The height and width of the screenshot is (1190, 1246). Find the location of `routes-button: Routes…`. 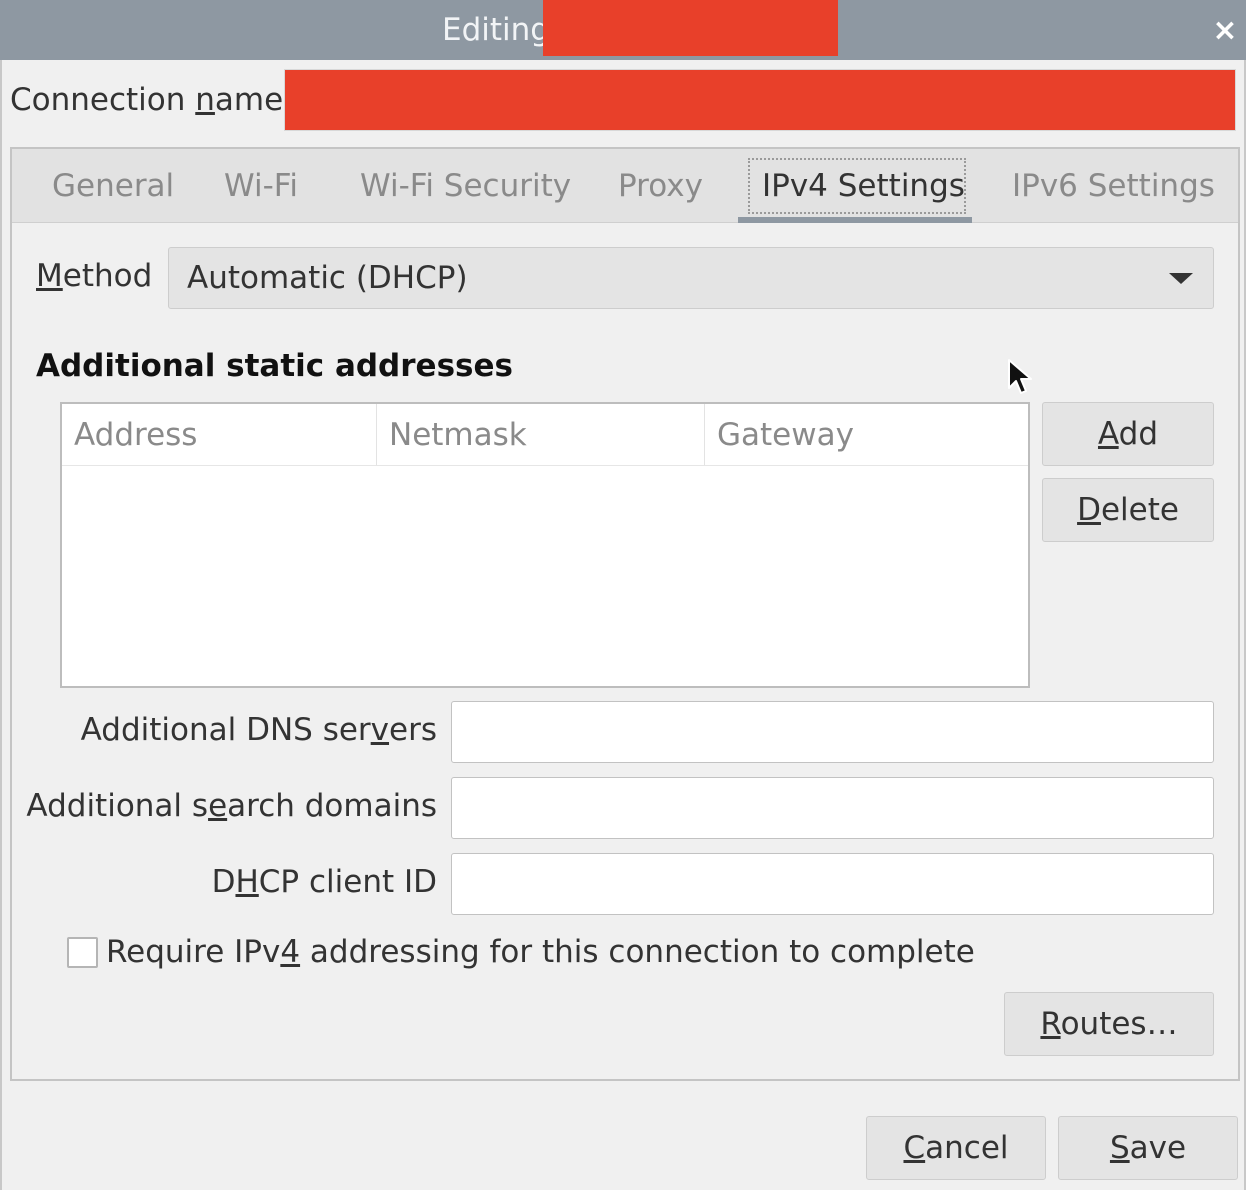

routes-button: Routes… is located at coordinates (1109, 1024).